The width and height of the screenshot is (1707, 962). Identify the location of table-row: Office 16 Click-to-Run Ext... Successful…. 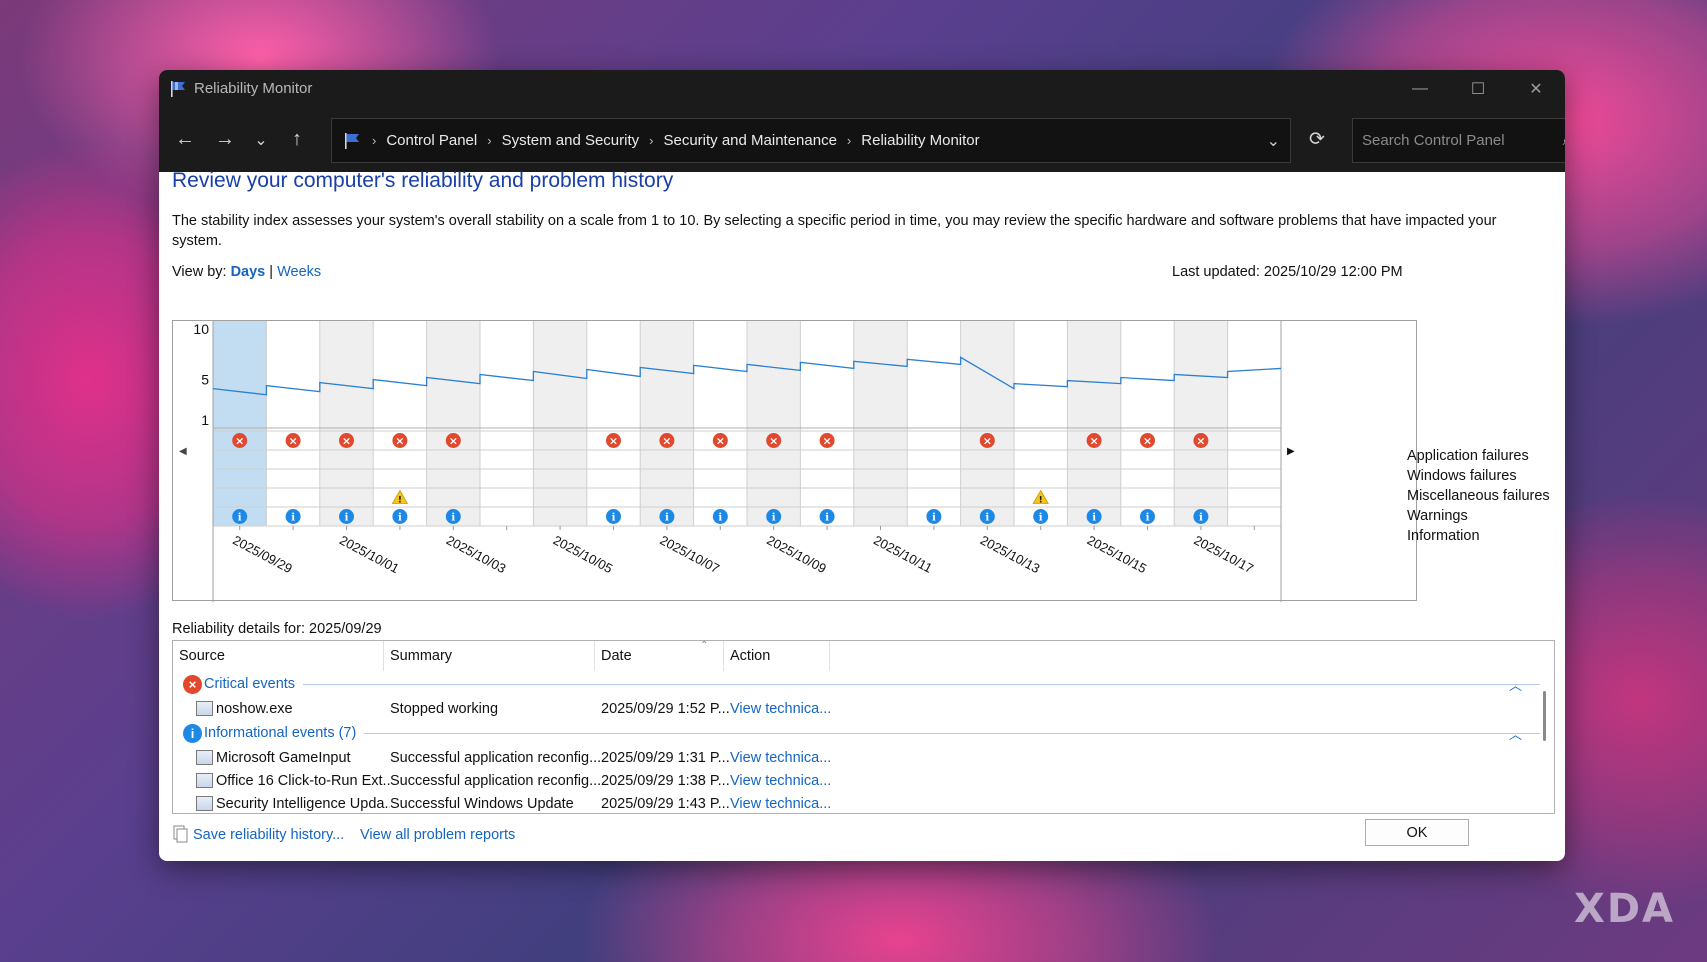
(863, 780).